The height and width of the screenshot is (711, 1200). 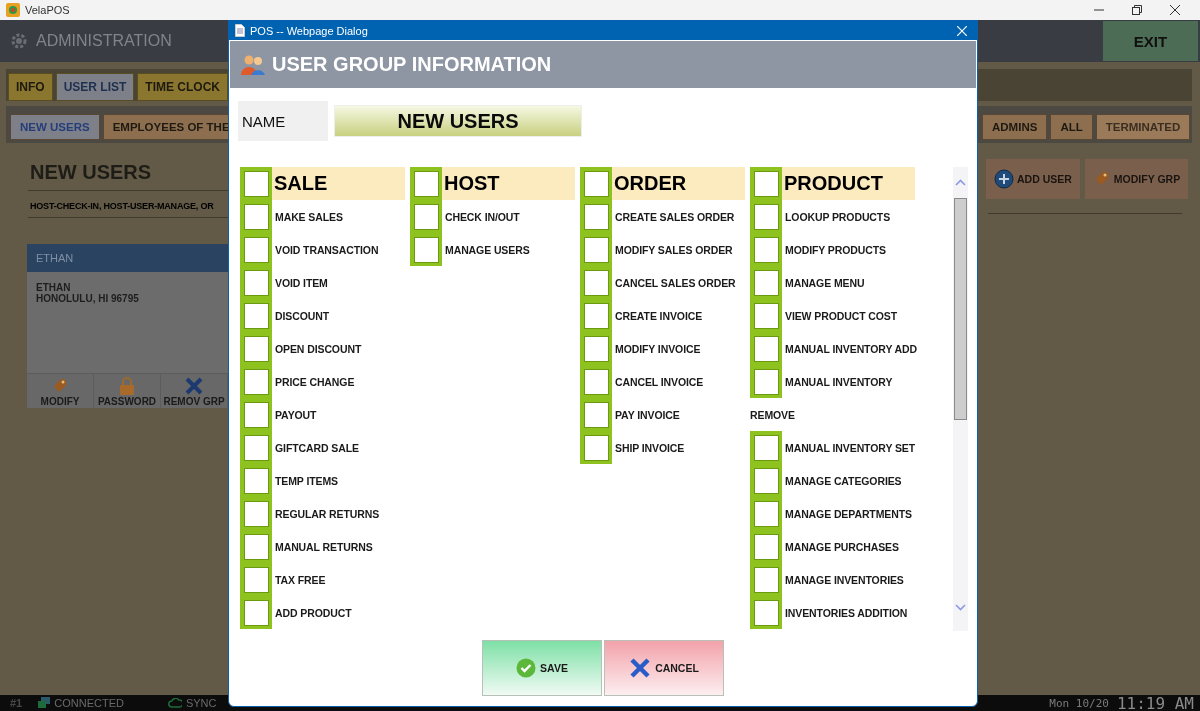 What do you see at coordinates (960, 309) in the screenshot?
I see `scroll-thumb` at bounding box center [960, 309].